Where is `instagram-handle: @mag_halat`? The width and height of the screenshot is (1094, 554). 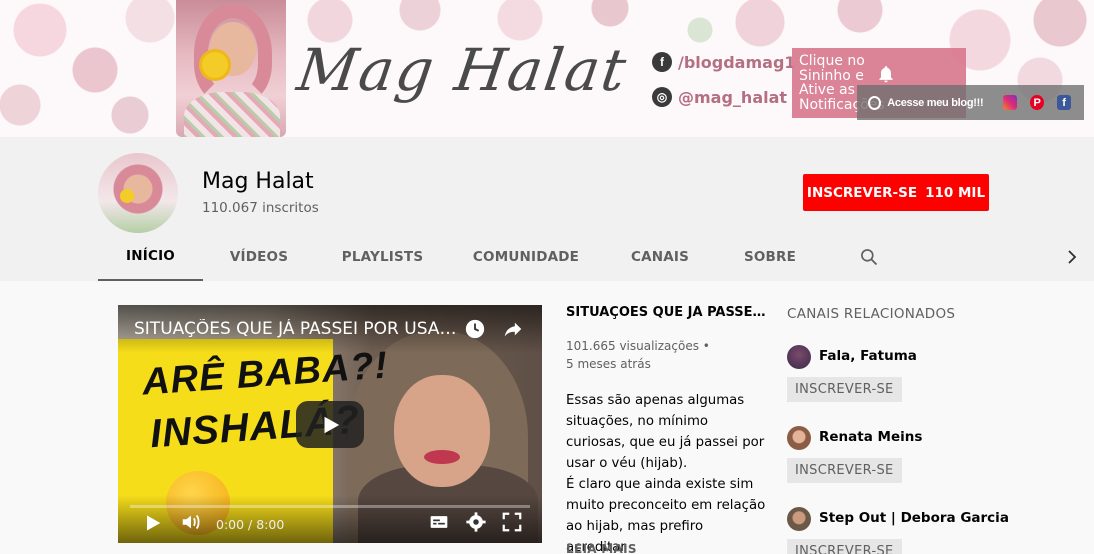 instagram-handle: @mag_halat is located at coordinates (733, 97).